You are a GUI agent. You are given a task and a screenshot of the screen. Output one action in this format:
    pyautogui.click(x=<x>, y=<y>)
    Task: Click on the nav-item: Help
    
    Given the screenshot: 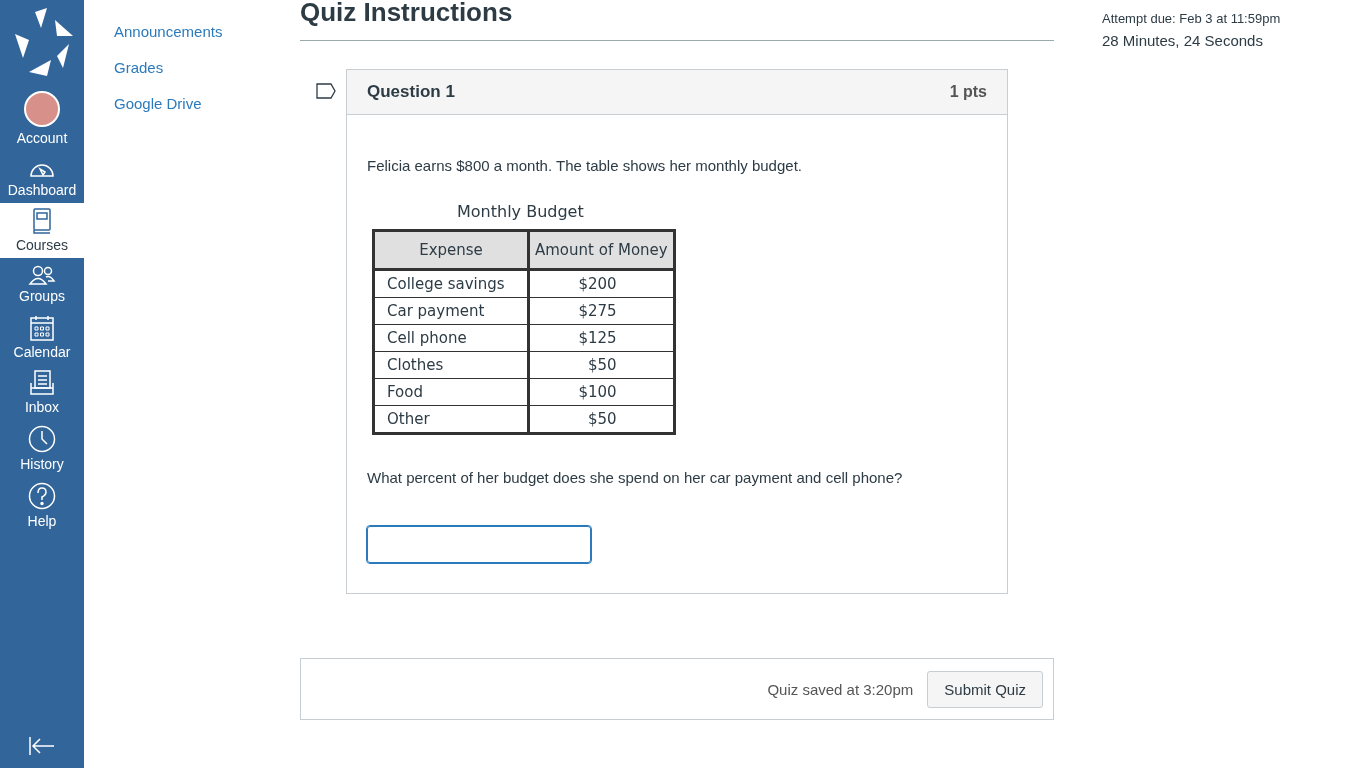 What is the action you would take?
    pyautogui.click(x=42, y=505)
    